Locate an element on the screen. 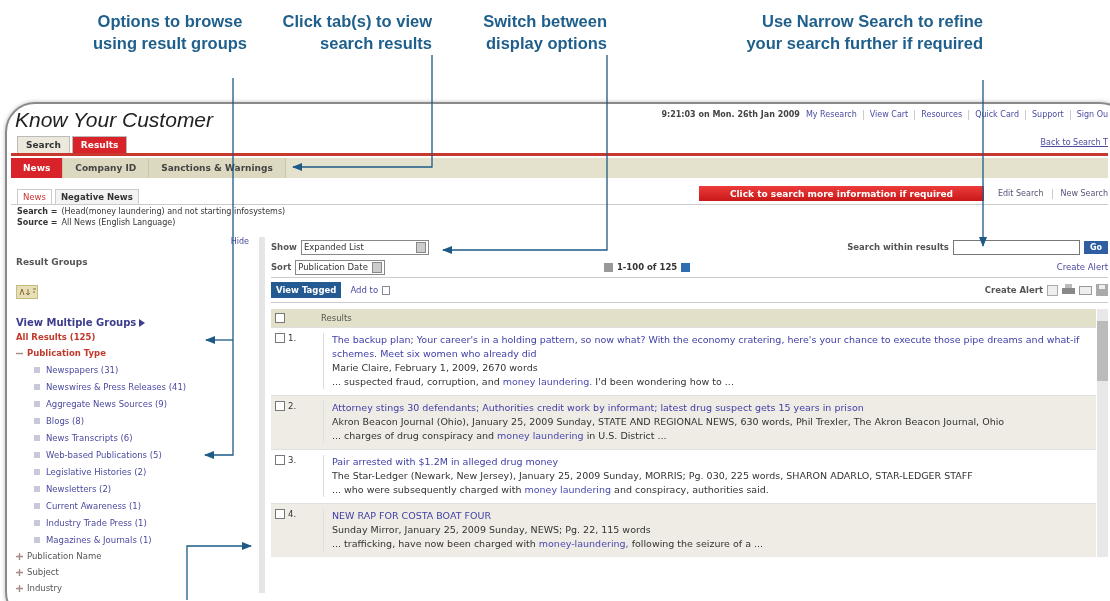 The image size is (1110, 601). email-icon is located at coordinates (1085, 290).